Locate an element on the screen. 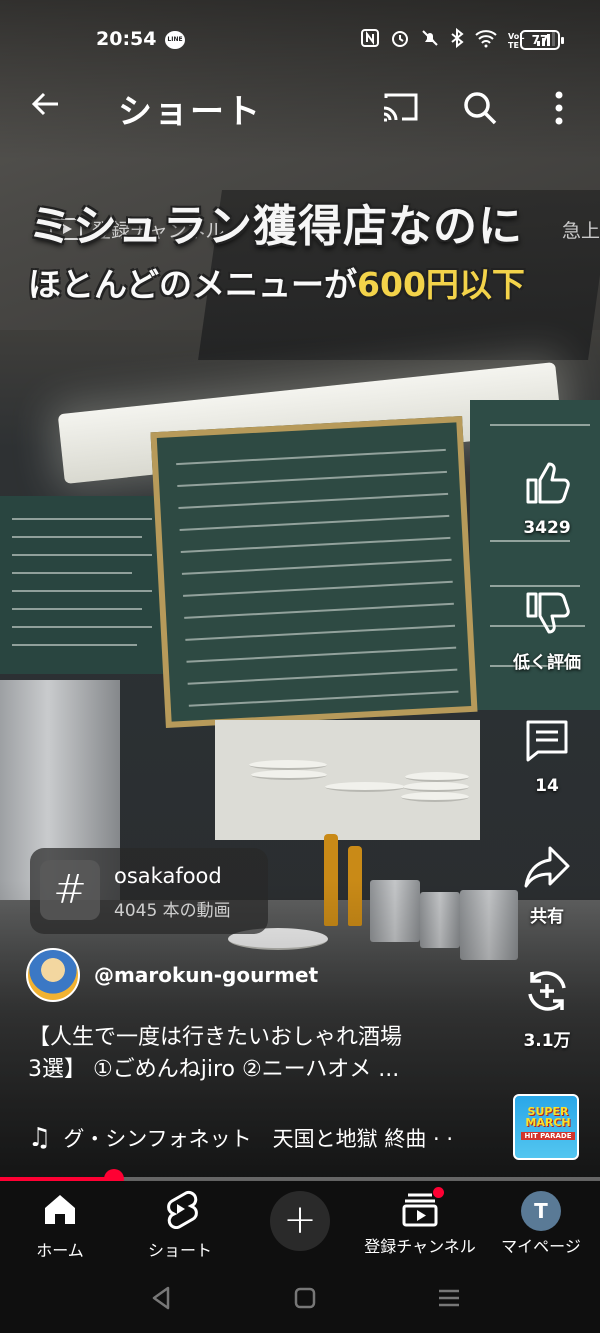 The height and width of the screenshot is (1333, 600). share-button: 共有 is located at coordinates (547, 884).